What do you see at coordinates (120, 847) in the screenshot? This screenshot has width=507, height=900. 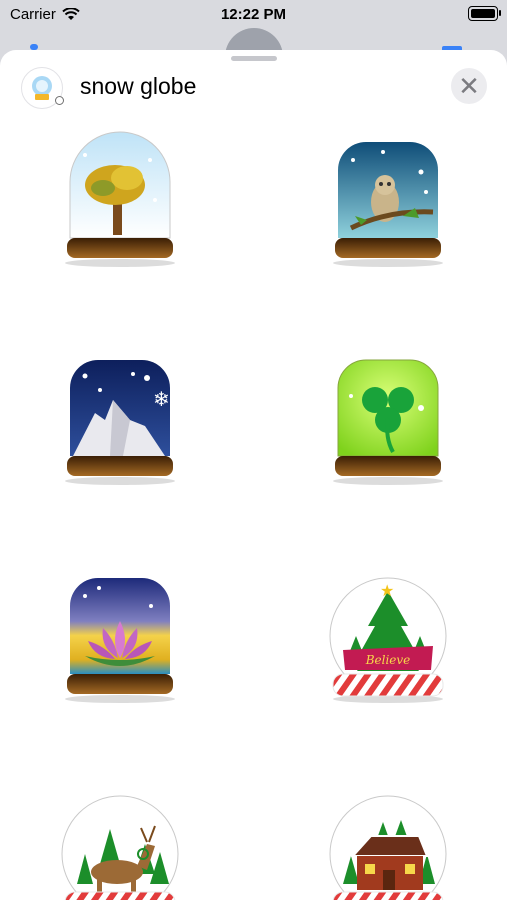 I see `reindeer-globe-image` at bounding box center [120, 847].